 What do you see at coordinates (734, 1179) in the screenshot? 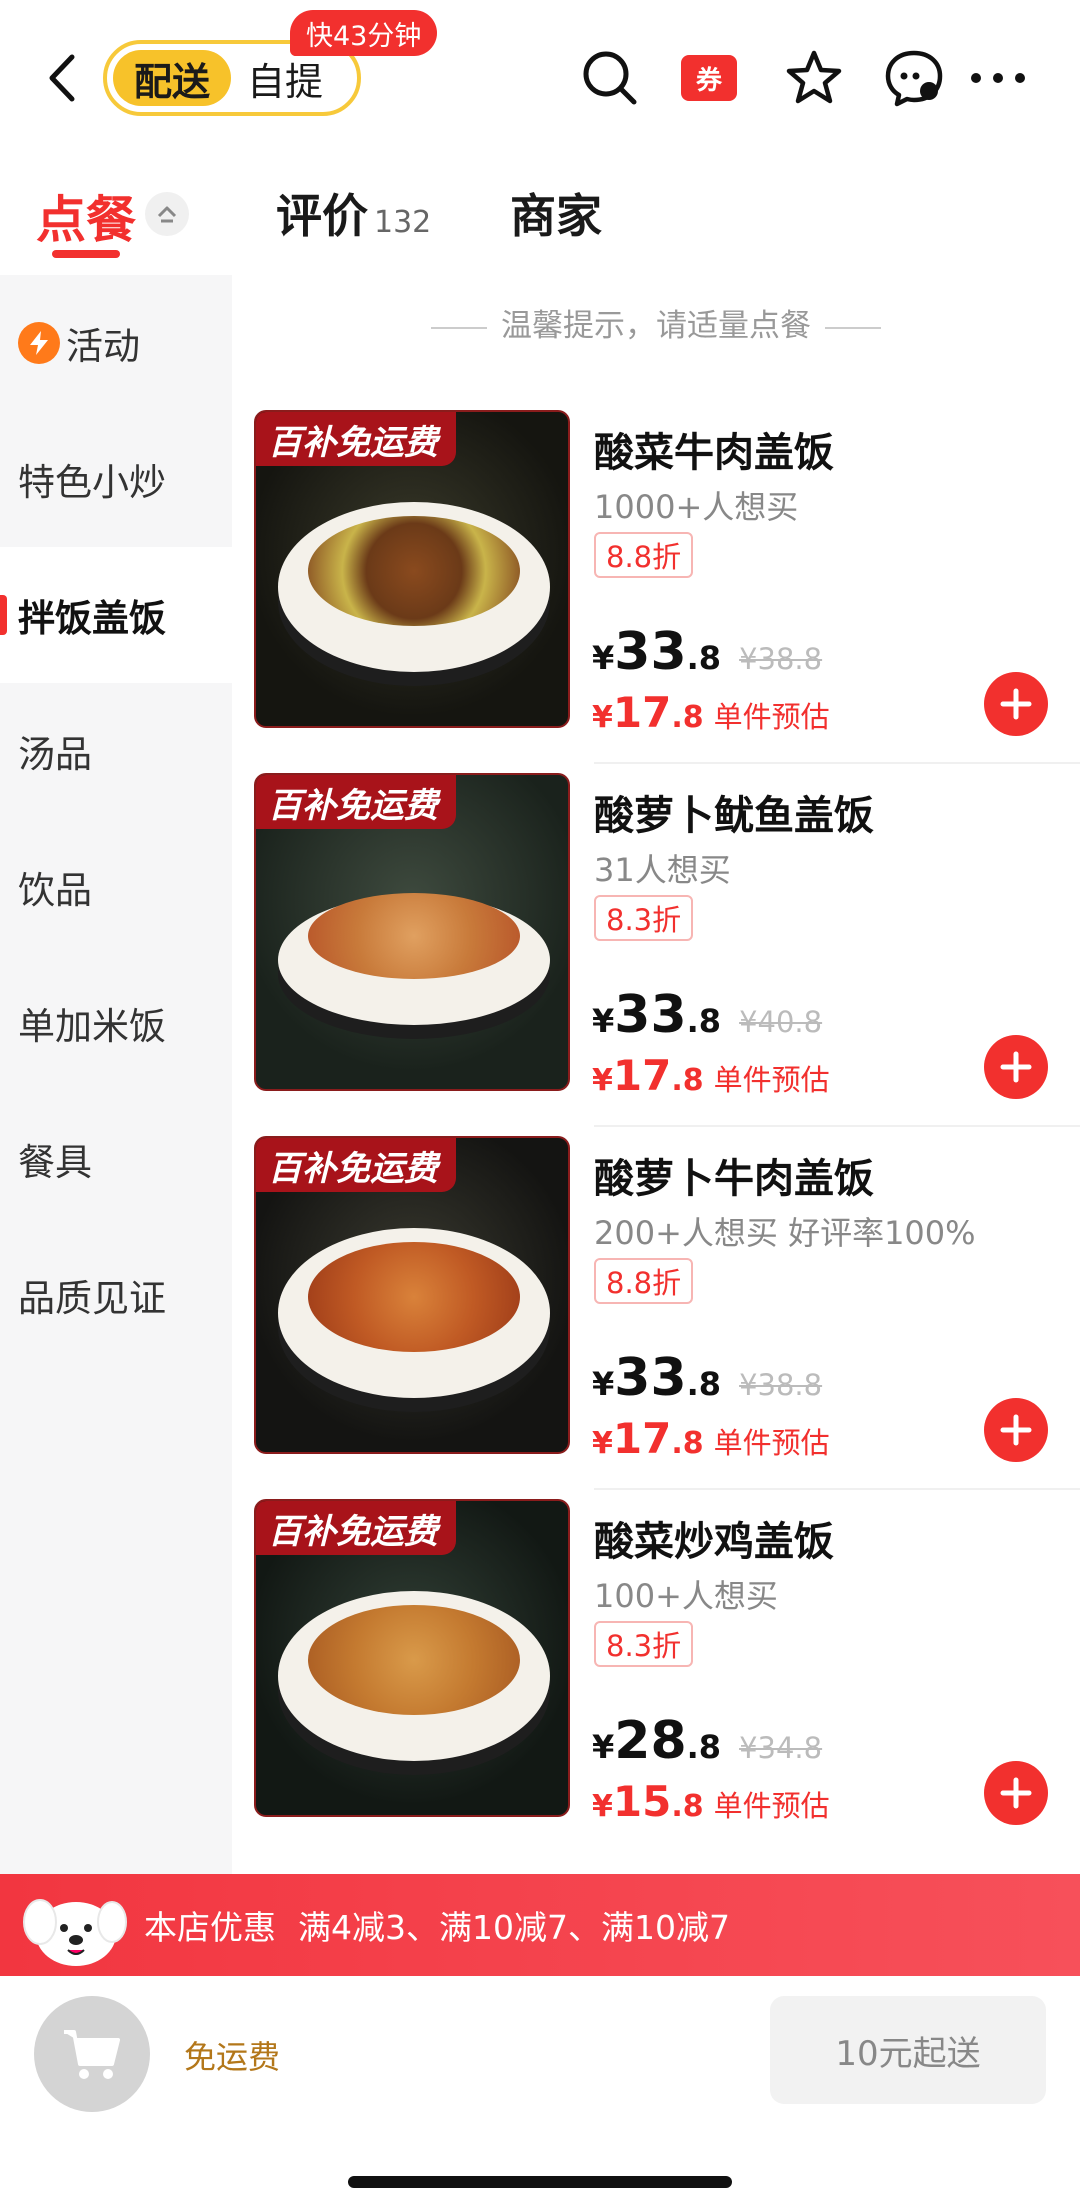
I see `product-name: 酸萝卜牛肉盖饭` at bounding box center [734, 1179].